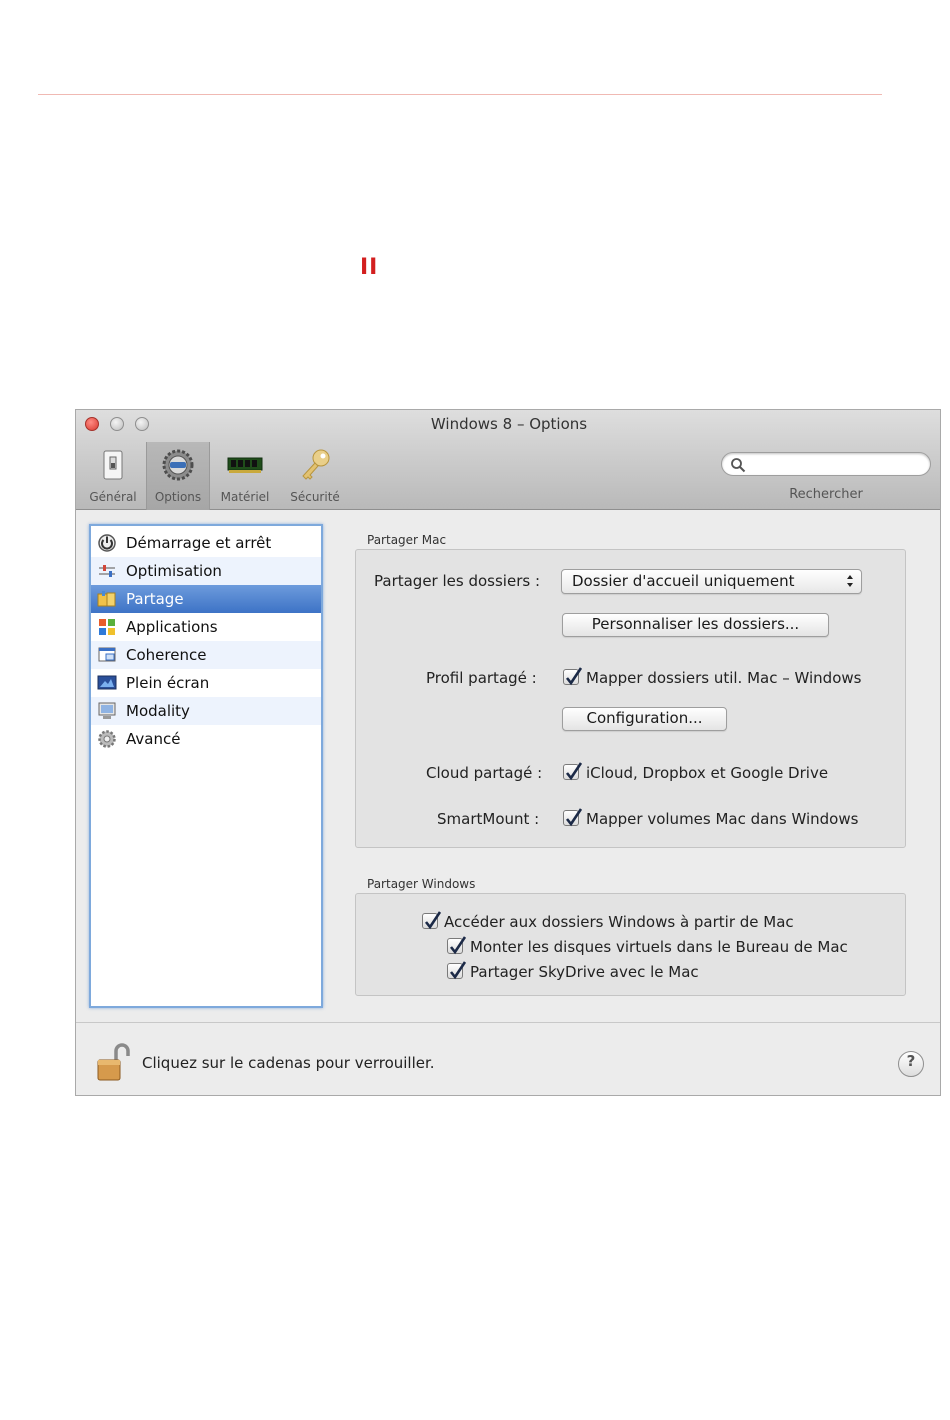 Image resolution: width=950 pixels, height=1420 pixels. Describe the element at coordinates (738, 465) in the screenshot. I see `search-icon` at that location.